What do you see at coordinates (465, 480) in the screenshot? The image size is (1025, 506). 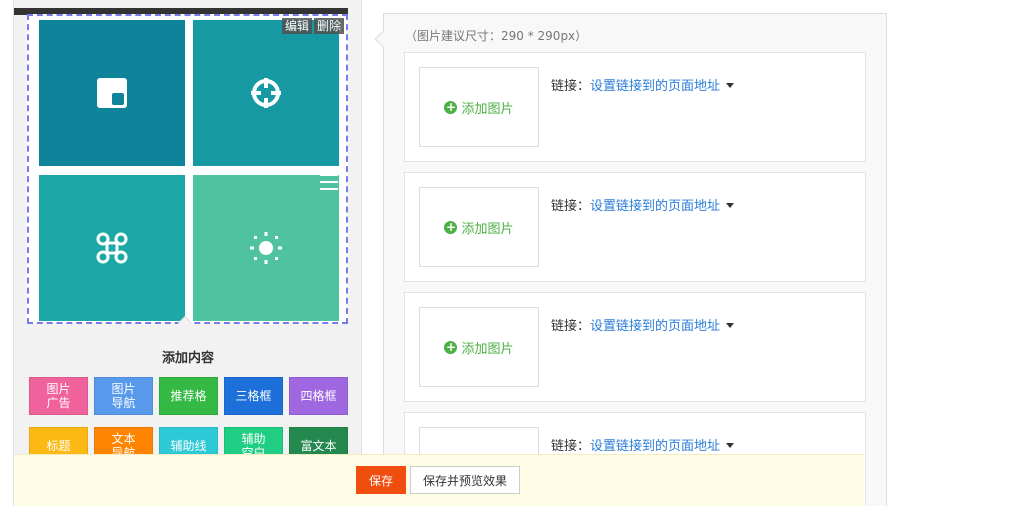 I see `save-preview-button: 保存并预览效果` at bounding box center [465, 480].